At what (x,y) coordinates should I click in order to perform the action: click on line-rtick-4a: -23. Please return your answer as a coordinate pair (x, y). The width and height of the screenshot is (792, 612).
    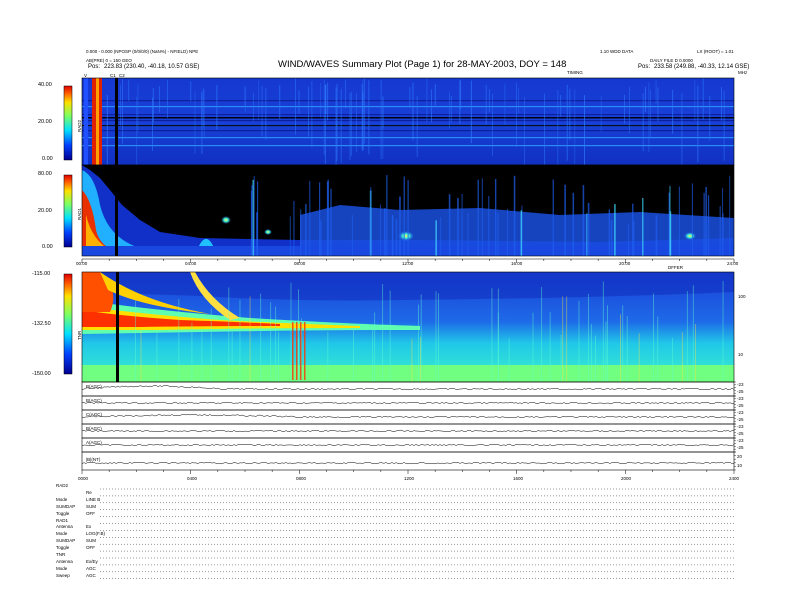
    Looking at the image, I should click on (740, 440).